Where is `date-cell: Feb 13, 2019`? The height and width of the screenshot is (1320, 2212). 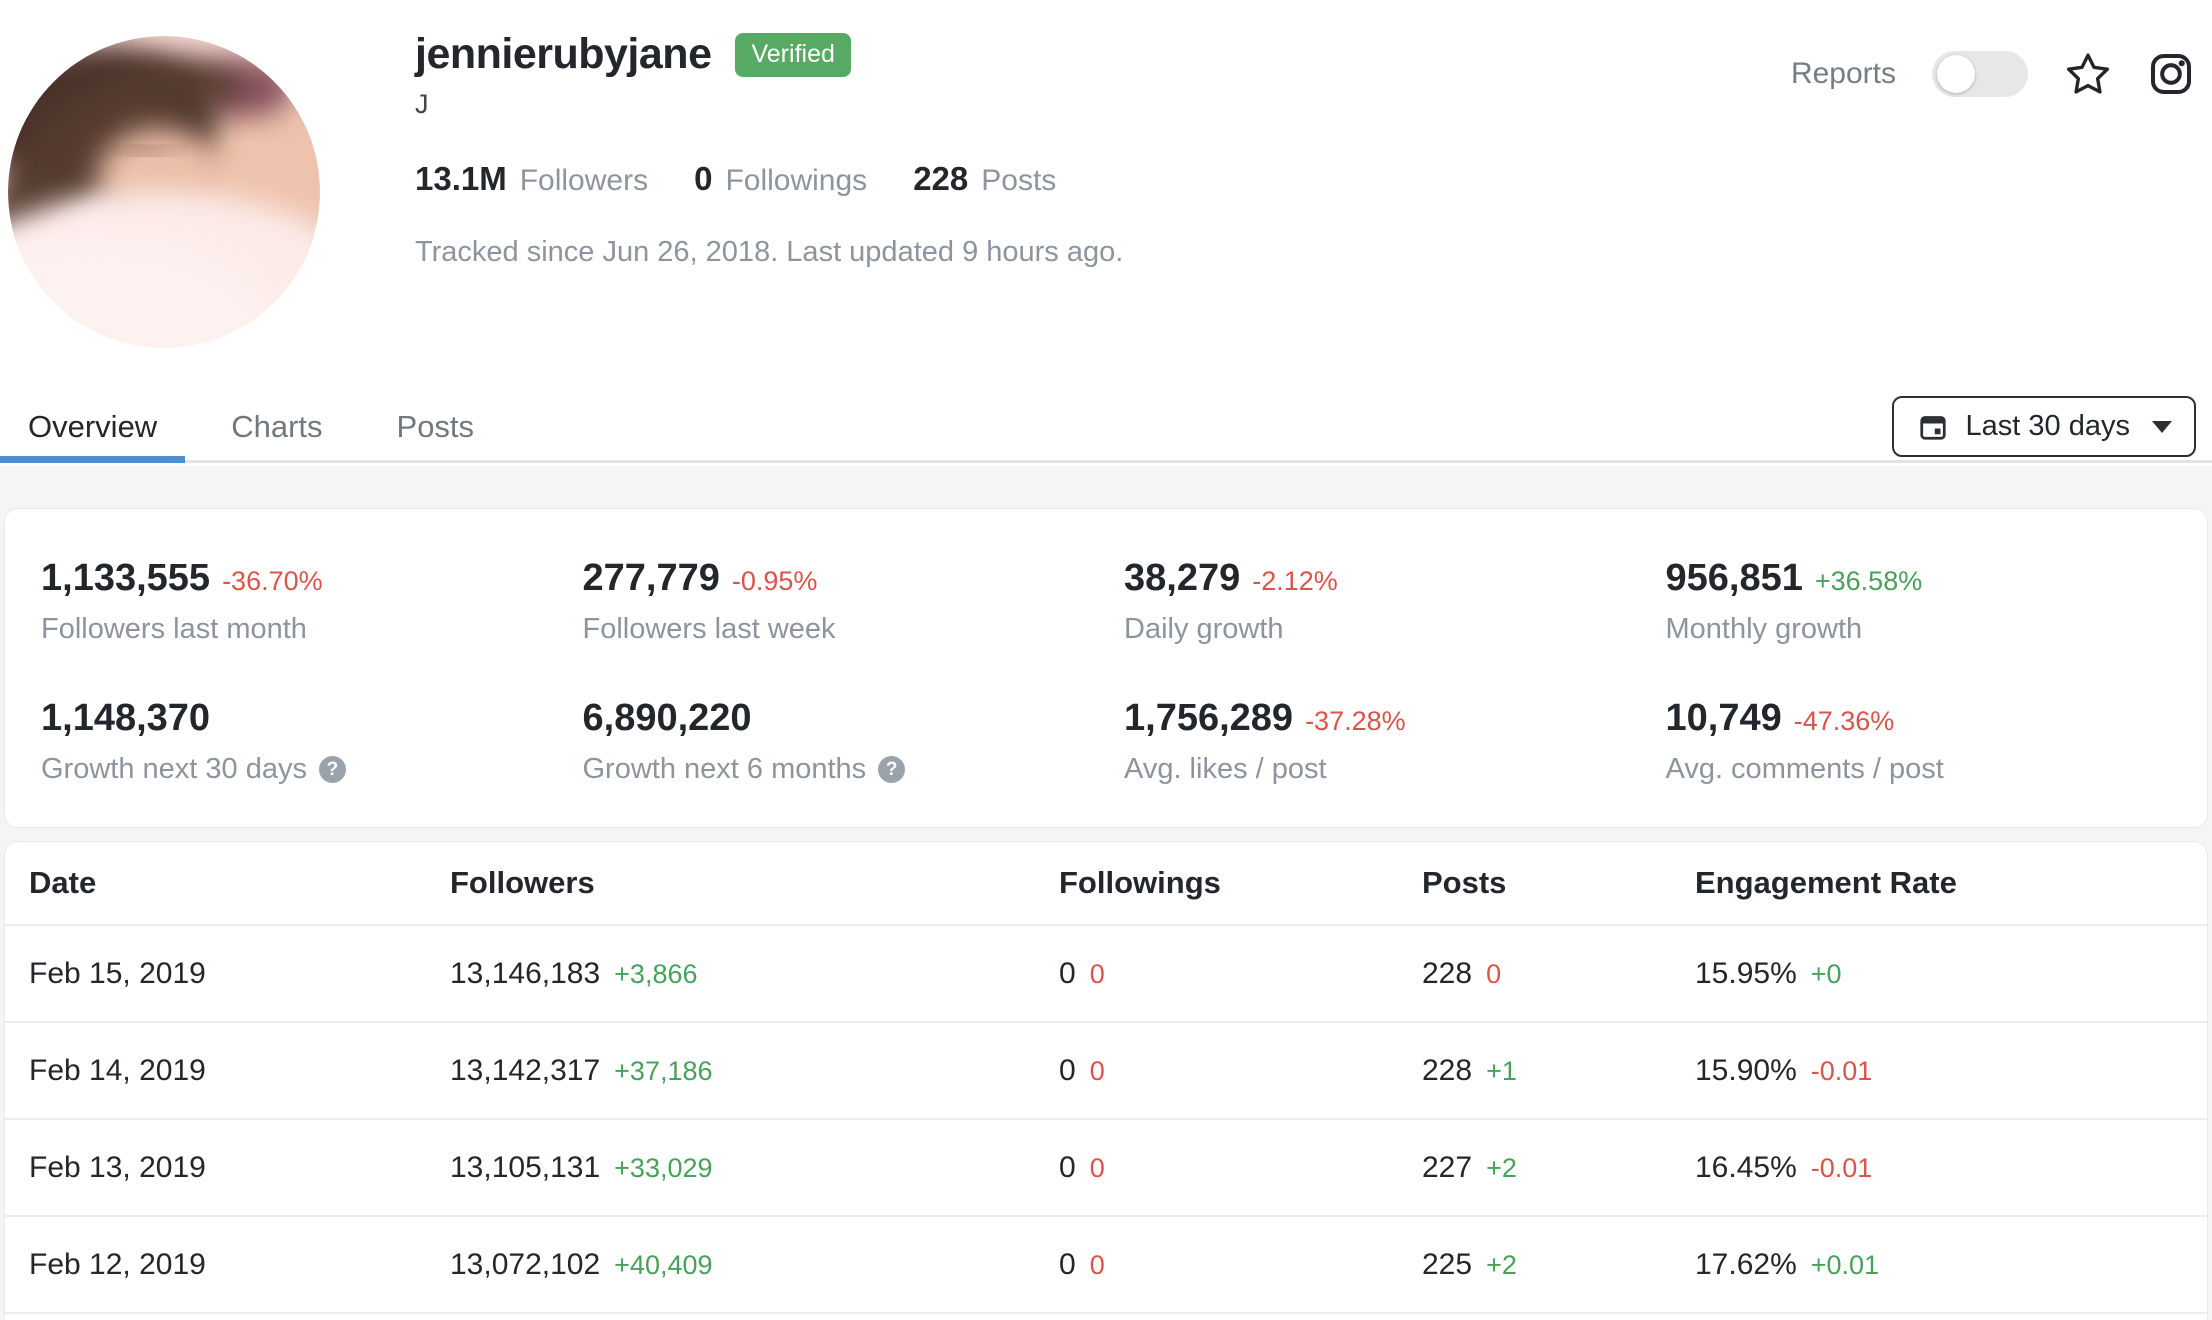 date-cell: Feb 13, 2019 is located at coordinates (117, 1167).